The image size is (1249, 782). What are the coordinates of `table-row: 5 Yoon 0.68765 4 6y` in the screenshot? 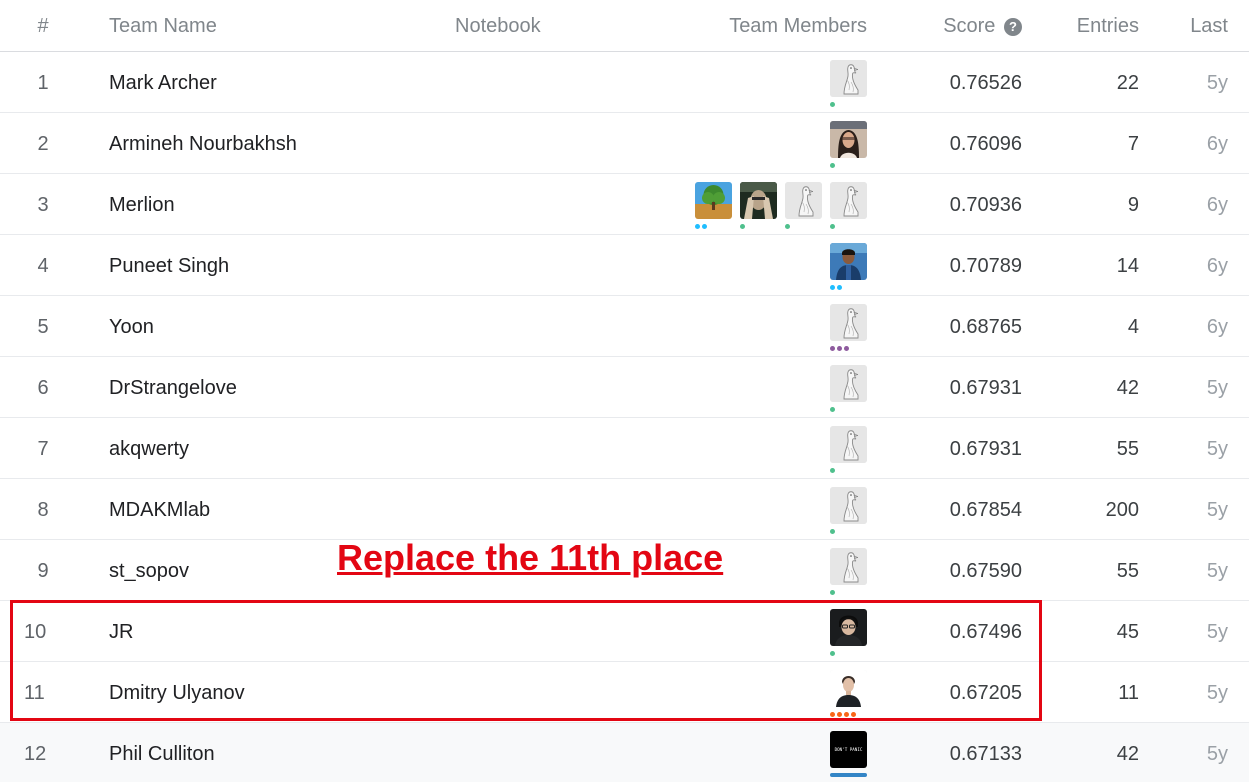 It's located at (624, 326).